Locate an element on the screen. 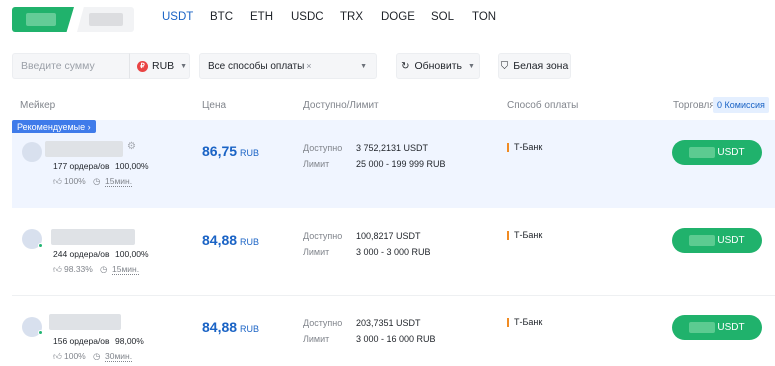  merchant-badge-icon: ⚙ is located at coordinates (131, 146).